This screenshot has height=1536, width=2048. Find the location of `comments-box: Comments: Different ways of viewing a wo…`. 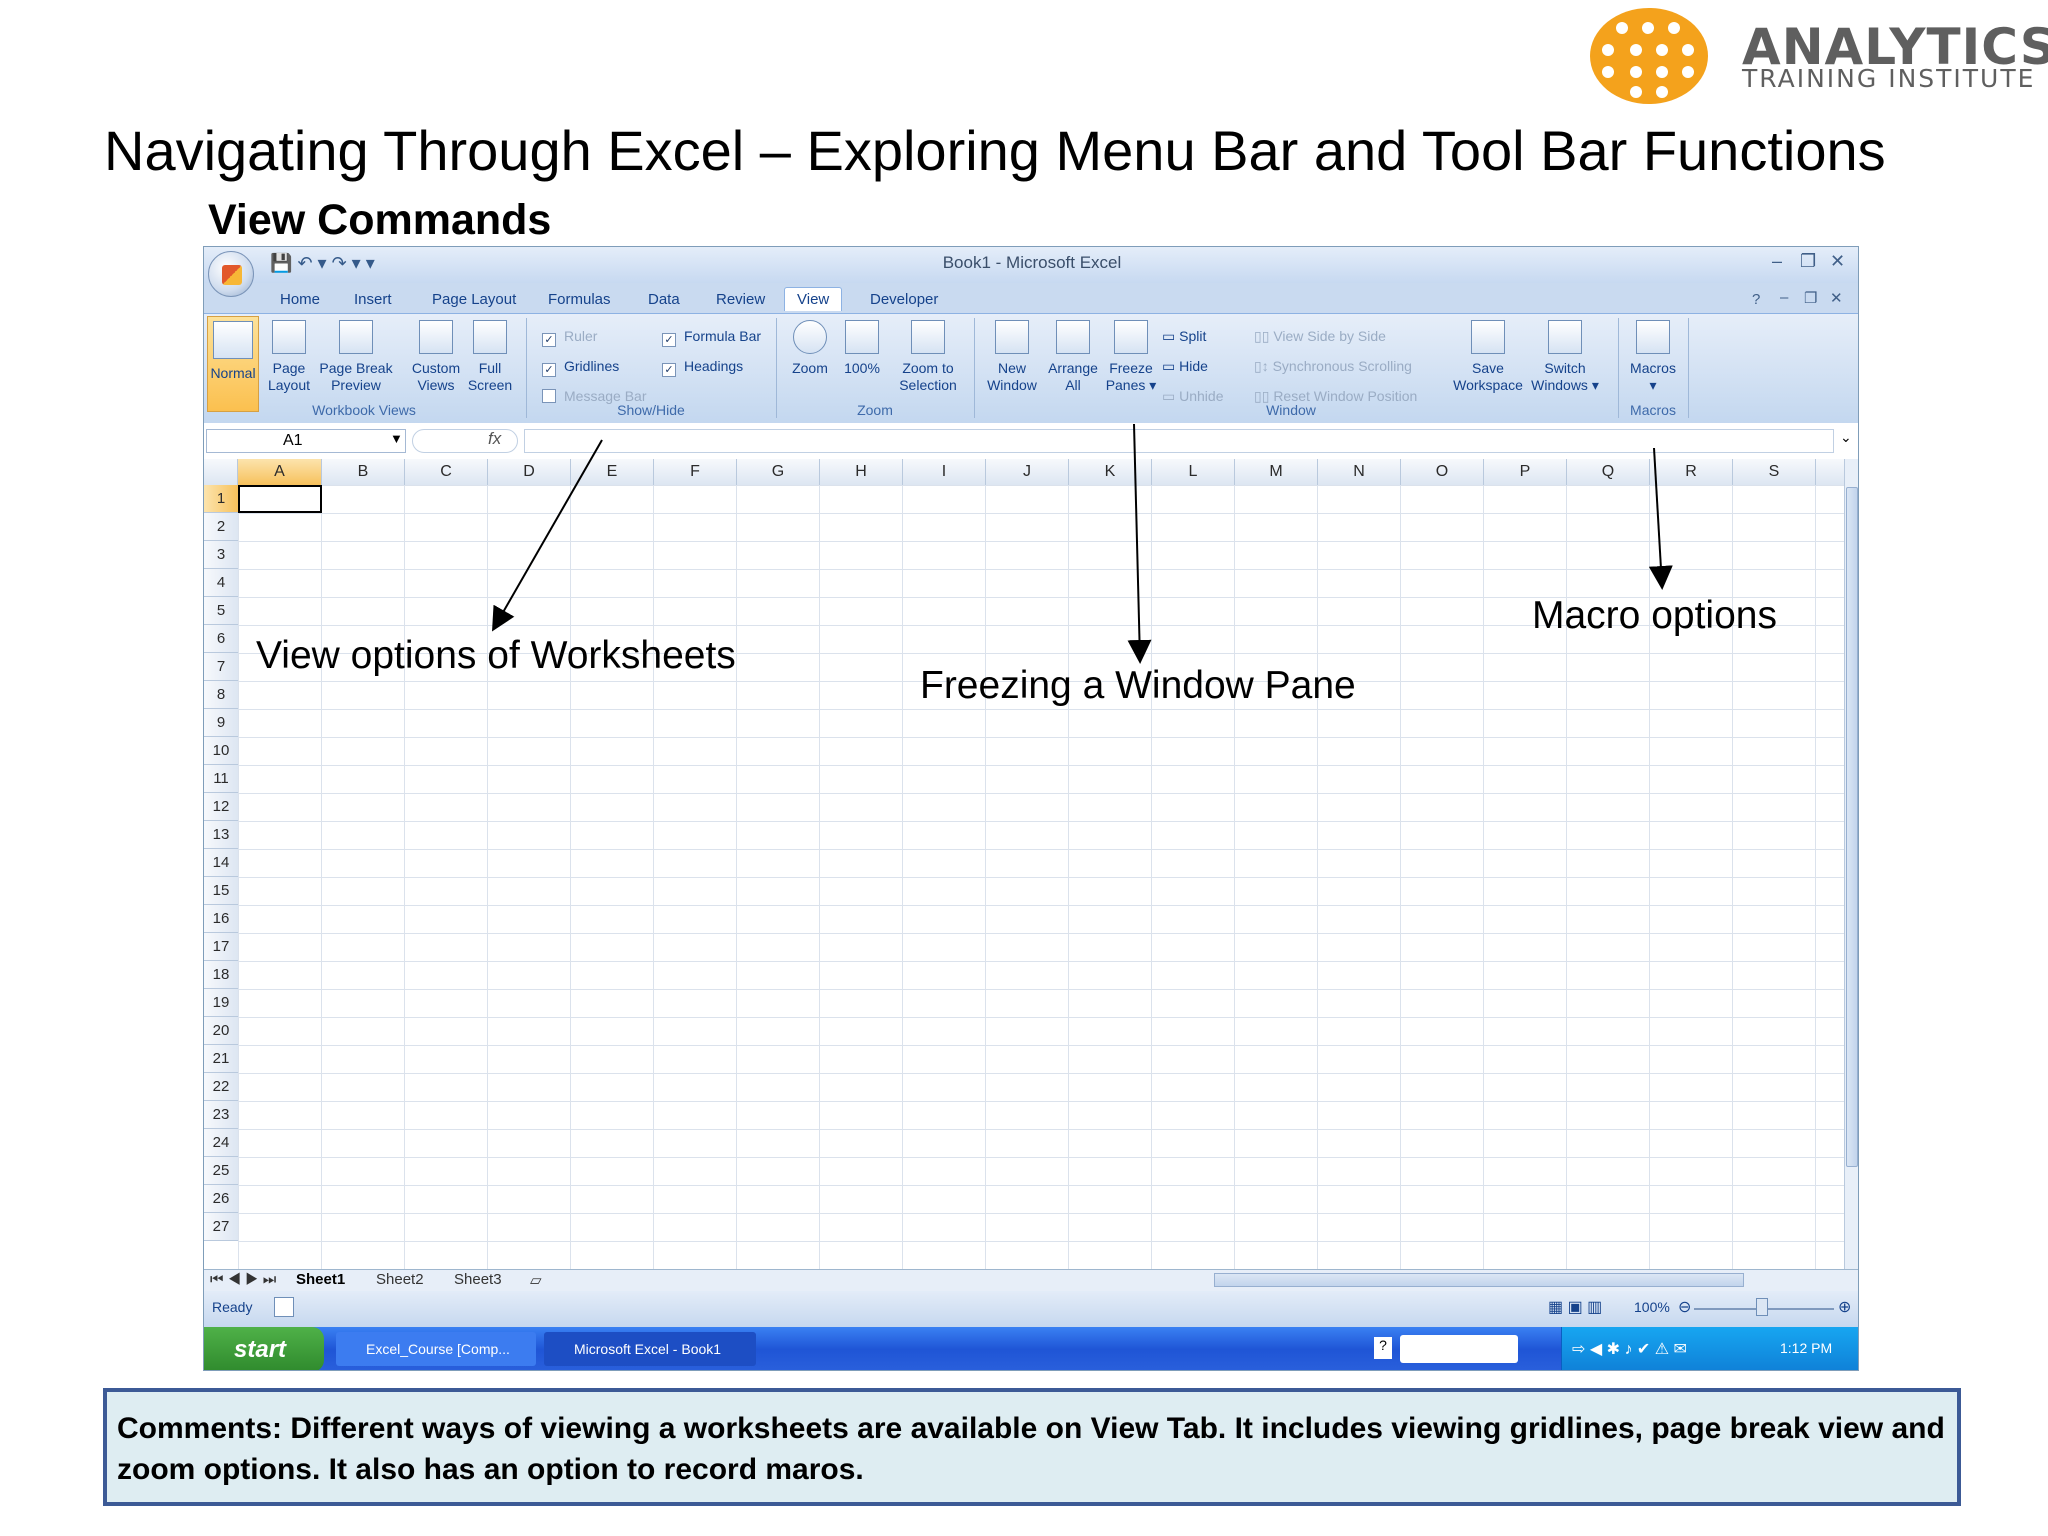

comments-box: Comments: Different ways of viewing a wo… is located at coordinates (1032, 1447).